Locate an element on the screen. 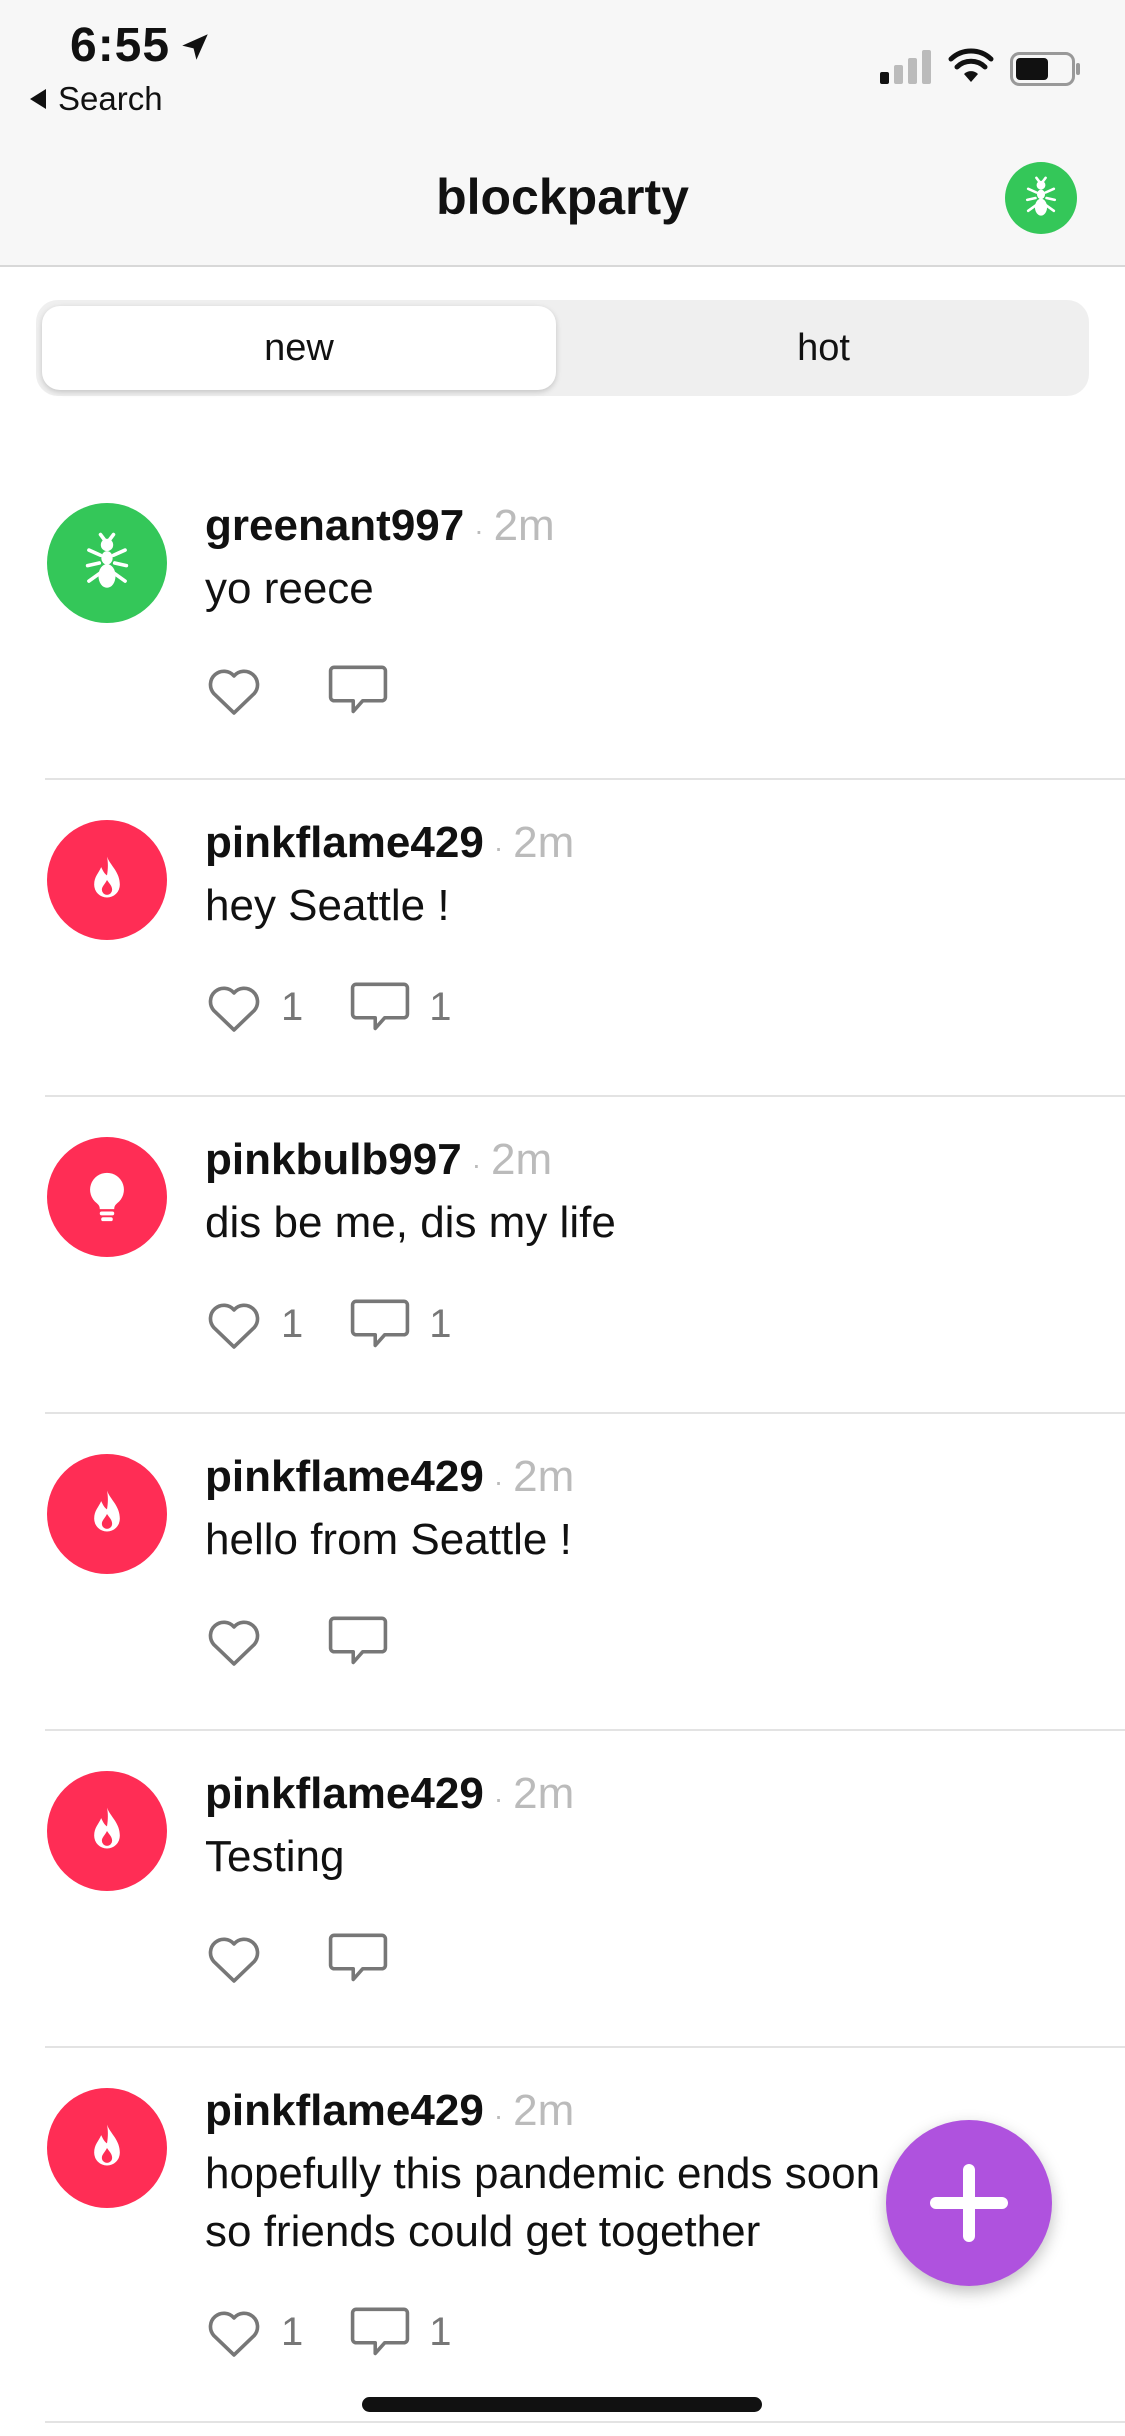  post-text: hey Seattle ! is located at coordinates (327, 905).